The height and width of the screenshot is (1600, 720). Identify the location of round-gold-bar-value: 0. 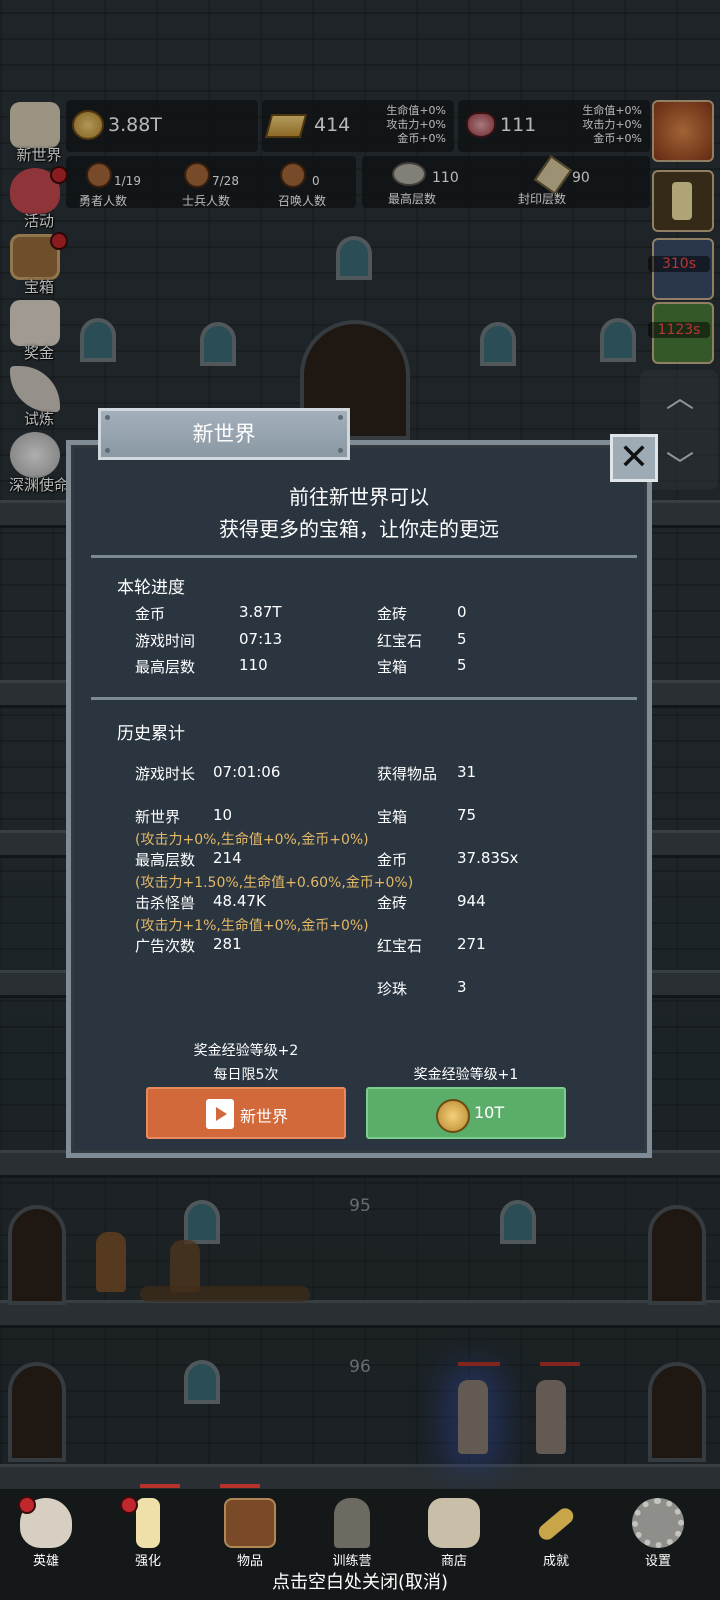
(462, 612).